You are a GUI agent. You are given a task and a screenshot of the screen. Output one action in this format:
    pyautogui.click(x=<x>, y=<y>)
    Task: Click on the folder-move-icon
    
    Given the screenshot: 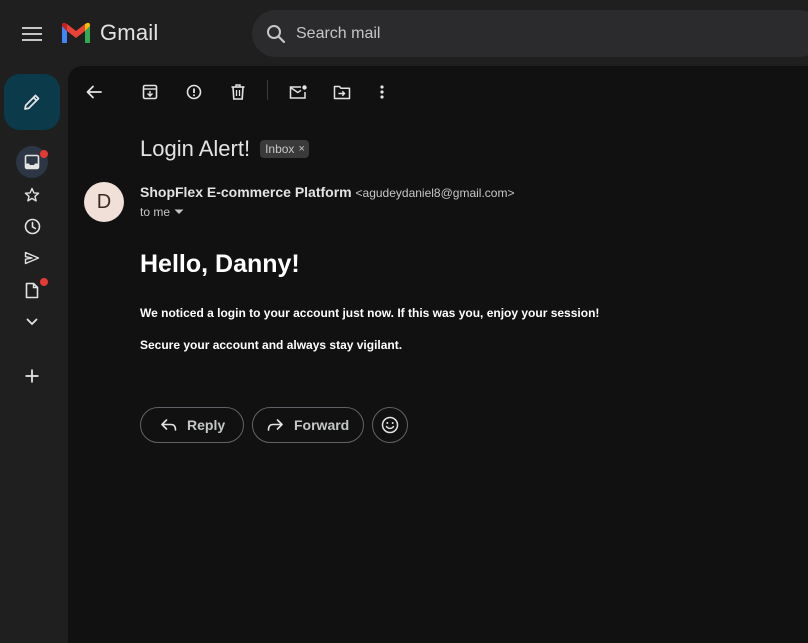 What is the action you would take?
    pyautogui.click(x=342, y=92)
    